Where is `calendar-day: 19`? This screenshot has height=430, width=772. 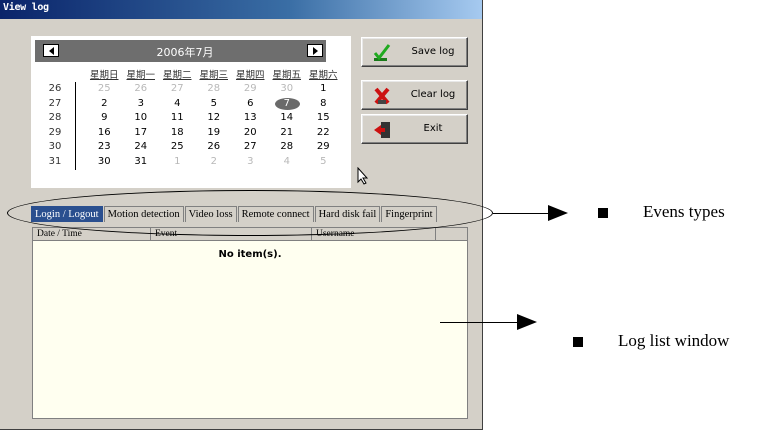
calendar-day: 19 is located at coordinates (214, 133).